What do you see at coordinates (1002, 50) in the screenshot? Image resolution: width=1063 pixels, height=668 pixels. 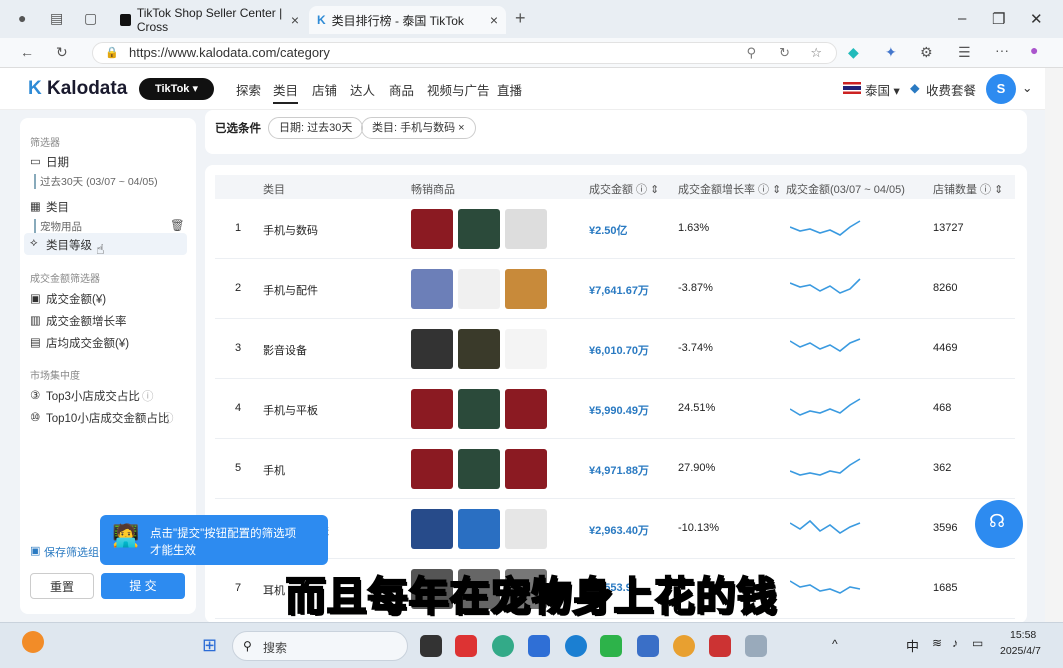 I see `more-icon: ···` at bounding box center [1002, 50].